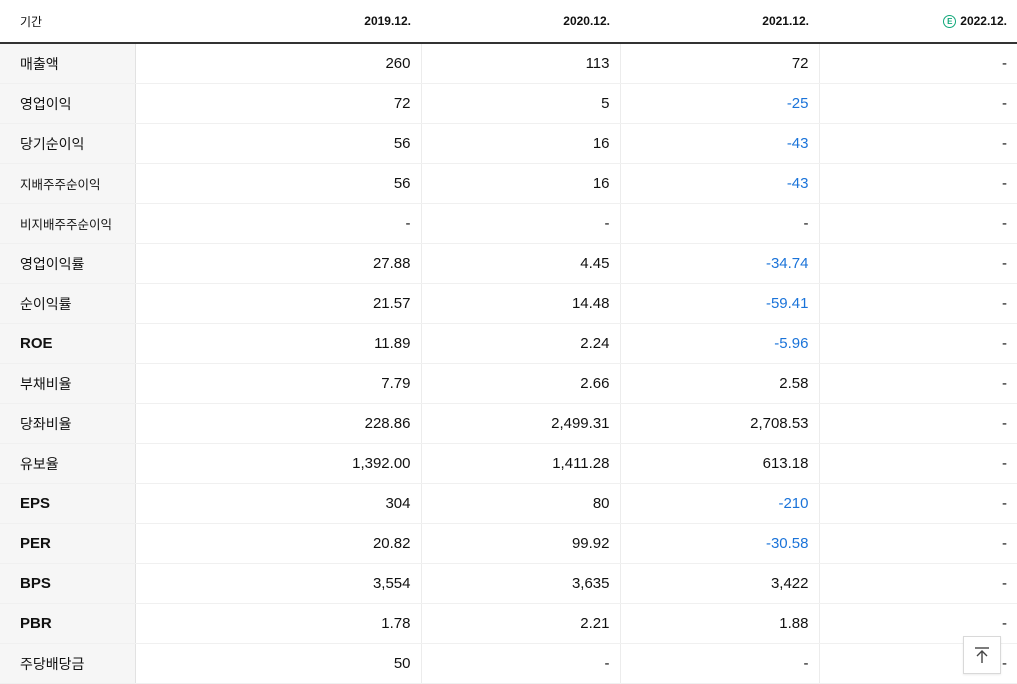  I want to click on table-row: 유보율 1,392.00 1,411.28 613.18 -, so click(508, 463).